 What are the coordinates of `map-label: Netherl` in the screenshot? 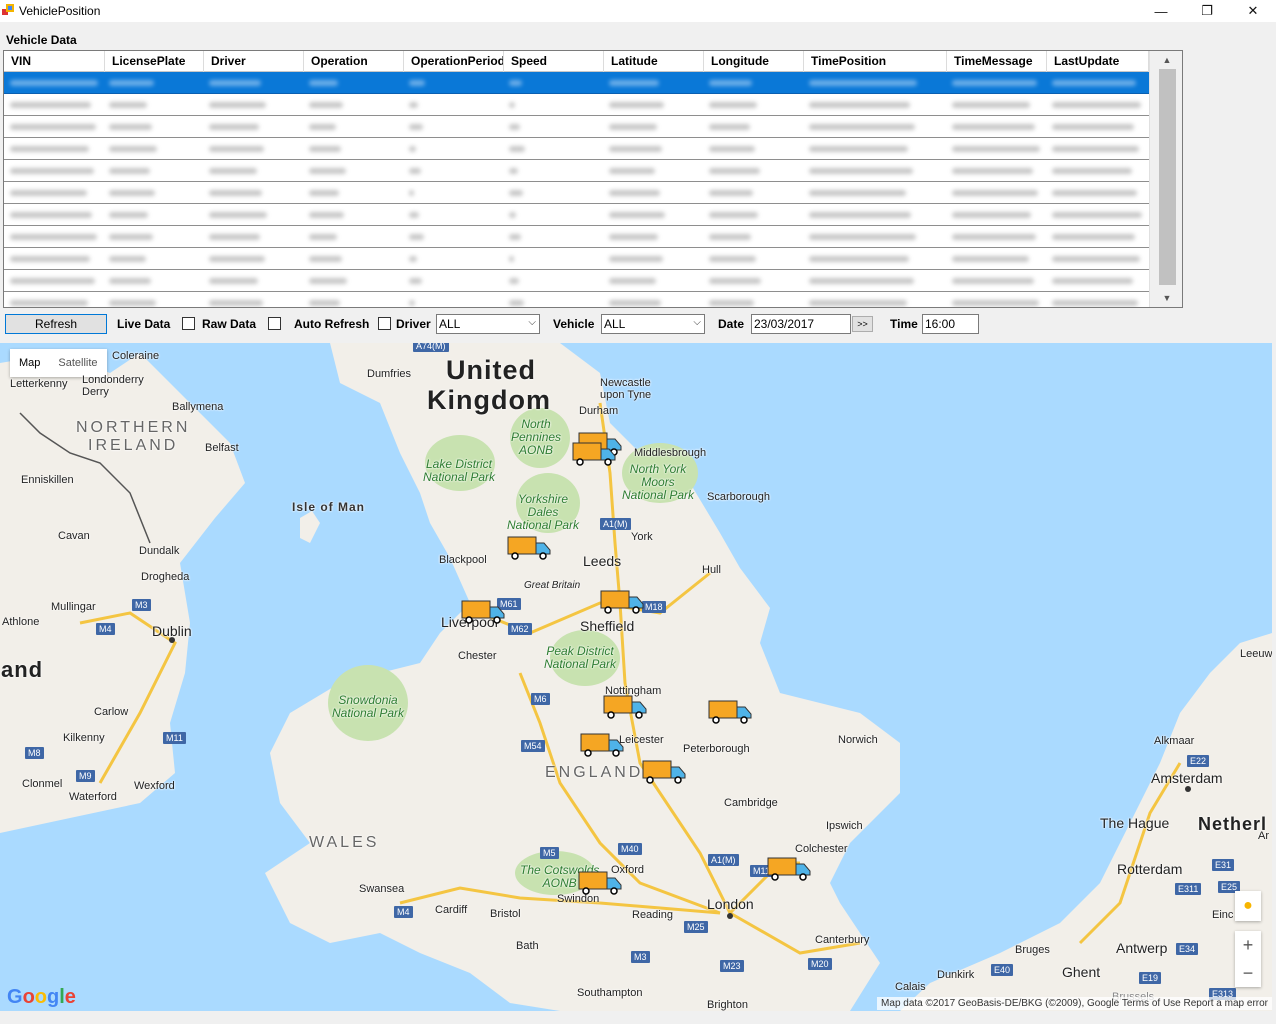 It's located at (1233, 824).